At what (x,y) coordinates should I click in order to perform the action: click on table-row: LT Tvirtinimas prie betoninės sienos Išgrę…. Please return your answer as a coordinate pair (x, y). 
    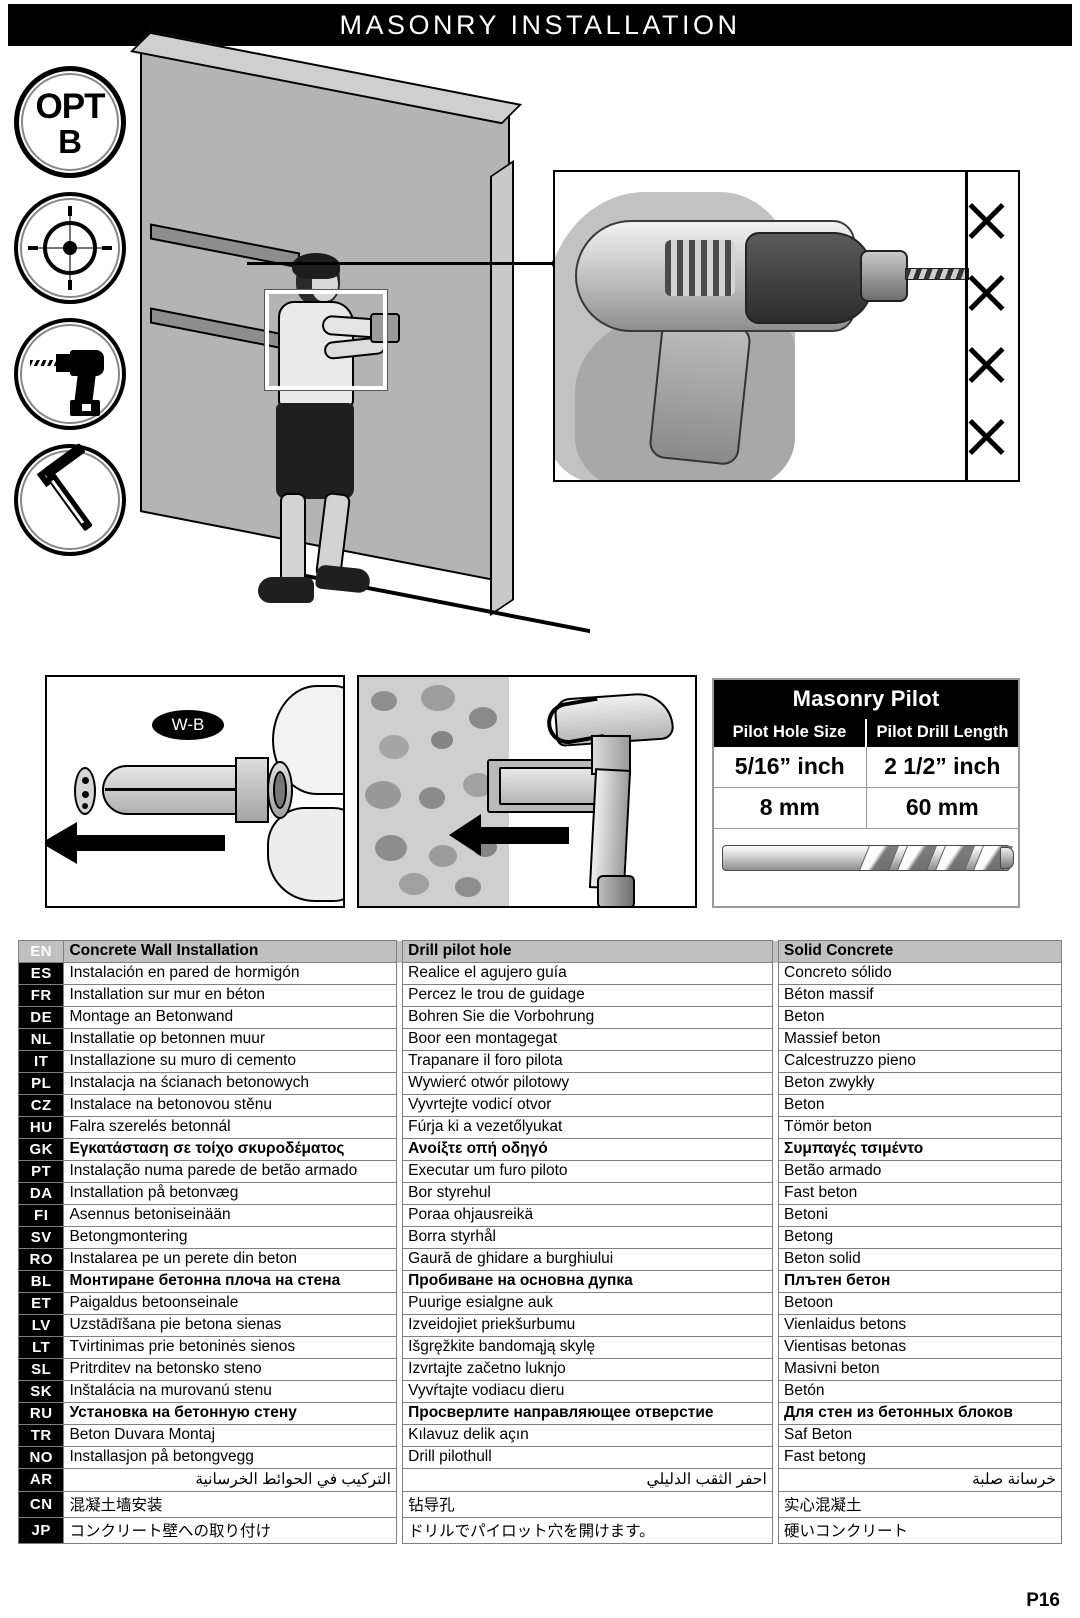
    Looking at the image, I should click on (539, 1347).